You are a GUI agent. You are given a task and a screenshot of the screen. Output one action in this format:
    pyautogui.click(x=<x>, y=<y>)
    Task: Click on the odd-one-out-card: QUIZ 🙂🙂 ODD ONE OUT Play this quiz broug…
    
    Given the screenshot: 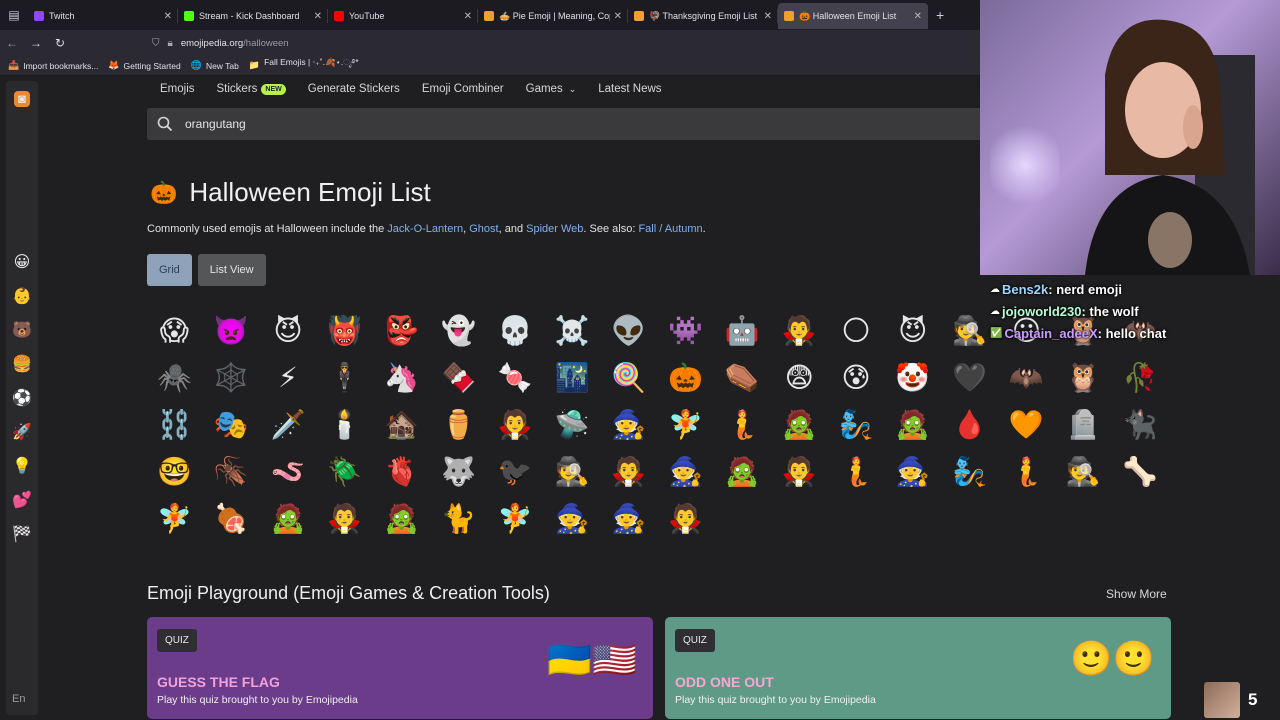 What is the action you would take?
    pyautogui.click(x=918, y=668)
    